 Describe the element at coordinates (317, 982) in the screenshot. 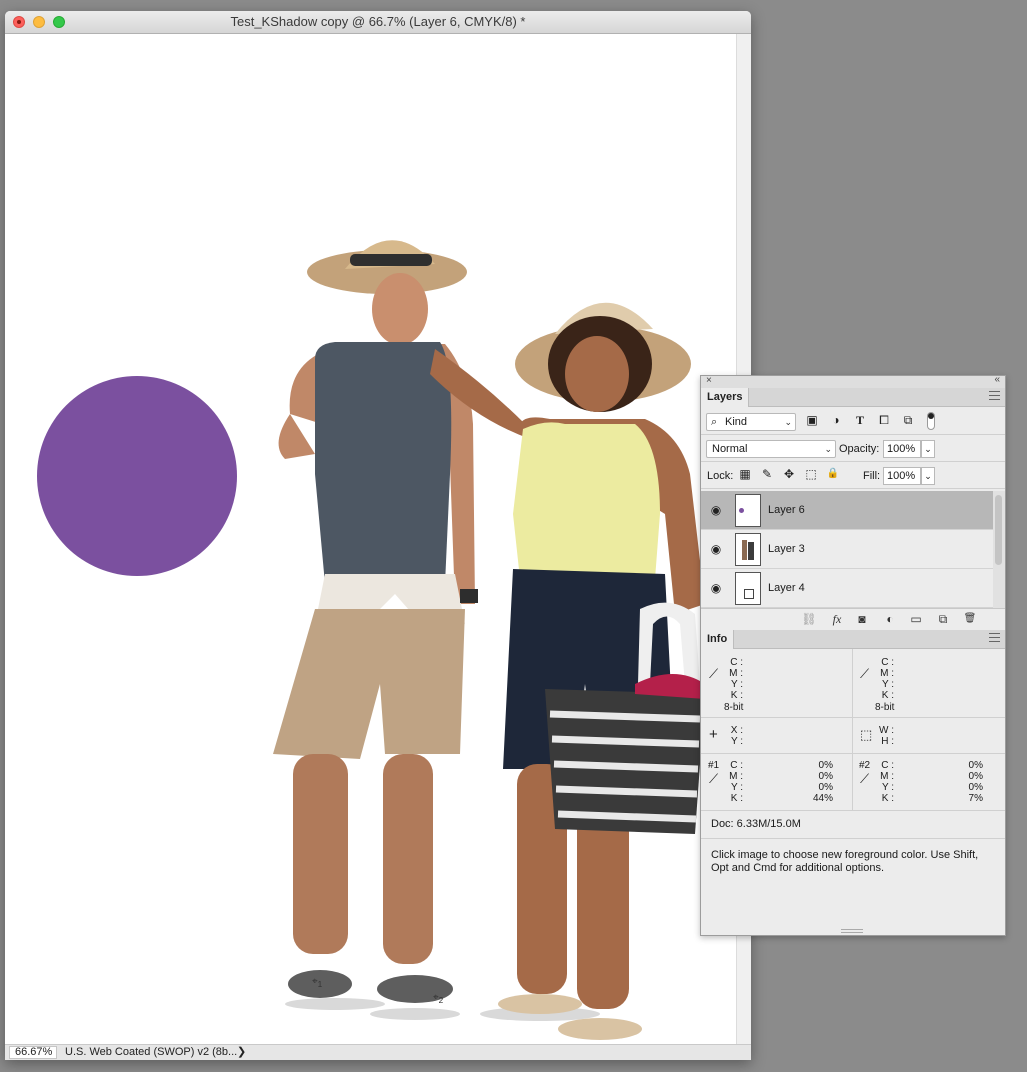

I see `color-sampler-marker-1: ⌖1` at that location.